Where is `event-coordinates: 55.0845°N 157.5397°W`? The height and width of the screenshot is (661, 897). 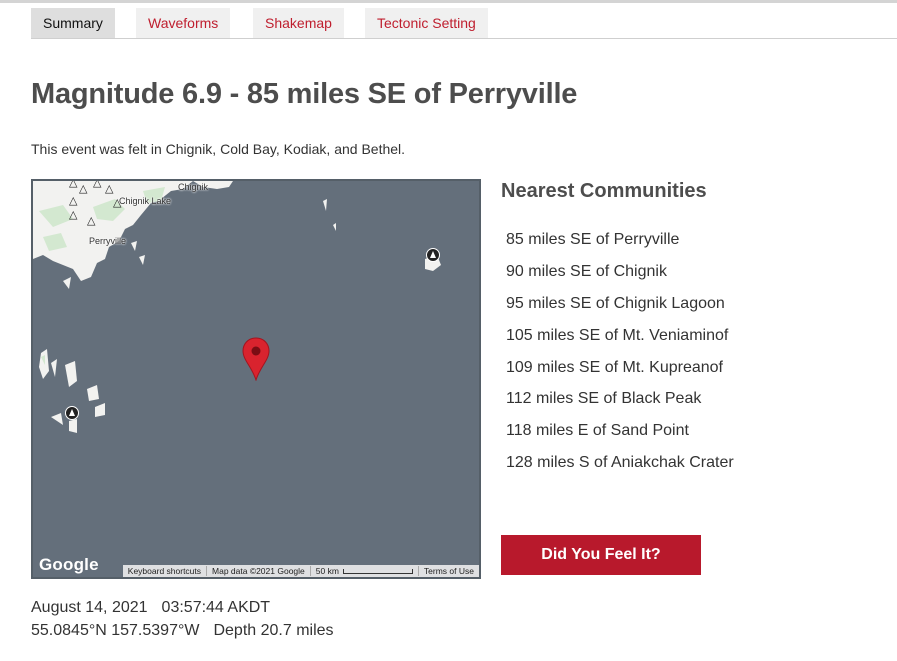
event-coordinates: 55.0845°N 157.5397°W is located at coordinates (115, 630).